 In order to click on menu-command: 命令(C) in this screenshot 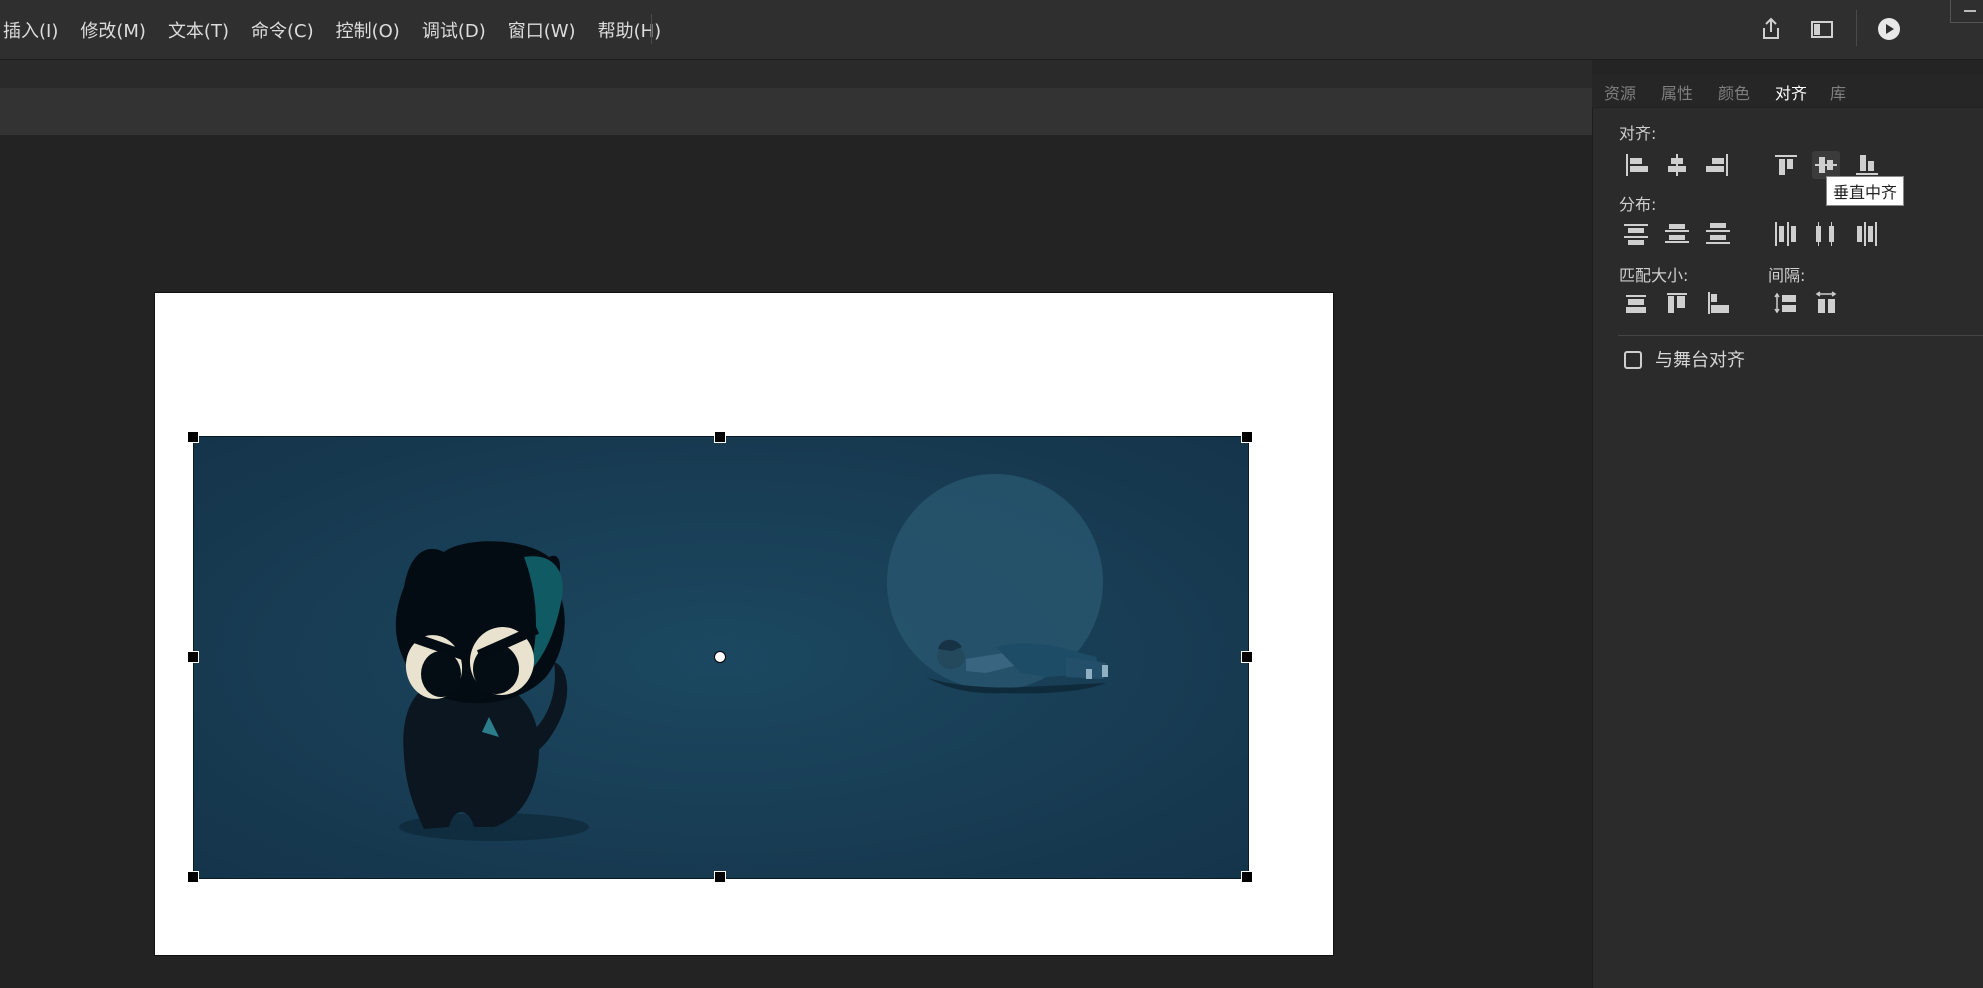, I will do `click(282, 30)`.